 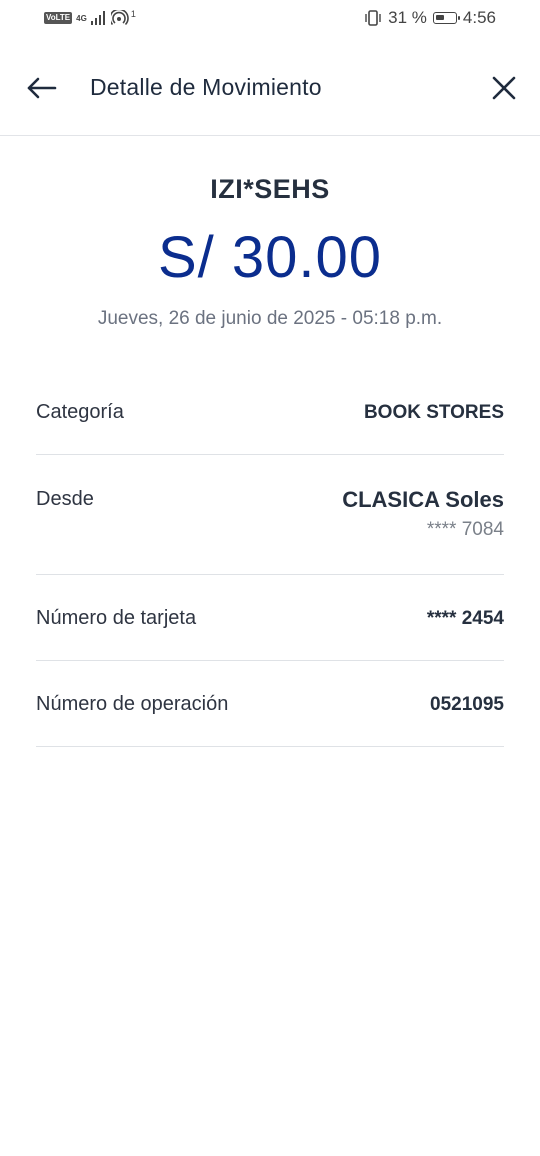 I want to click on categoria-label: Categoría, so click(x=80, y=412).